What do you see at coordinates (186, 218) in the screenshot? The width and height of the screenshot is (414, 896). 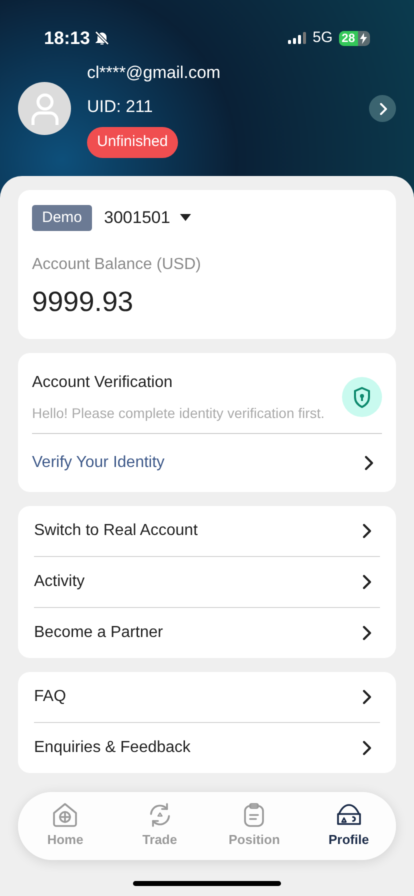 I see `caret-down-icon` at bounding box center [186, 218].